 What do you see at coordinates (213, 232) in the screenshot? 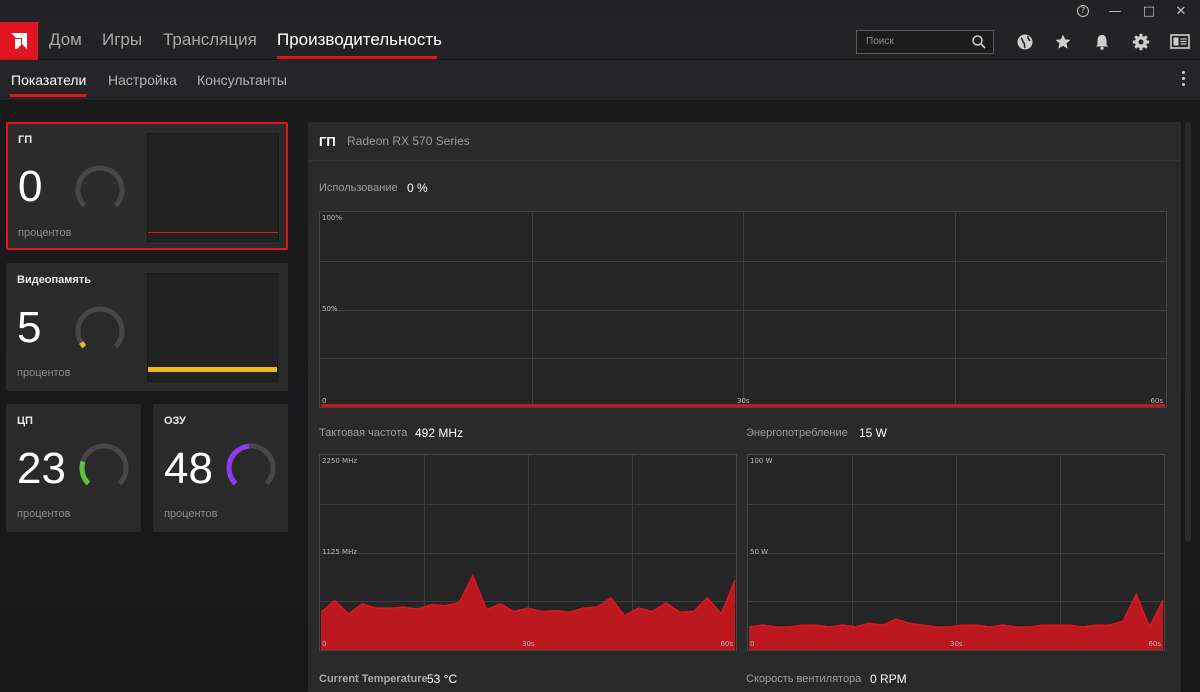
I see `gpu-mini-line` at bounding box center [213, 232].